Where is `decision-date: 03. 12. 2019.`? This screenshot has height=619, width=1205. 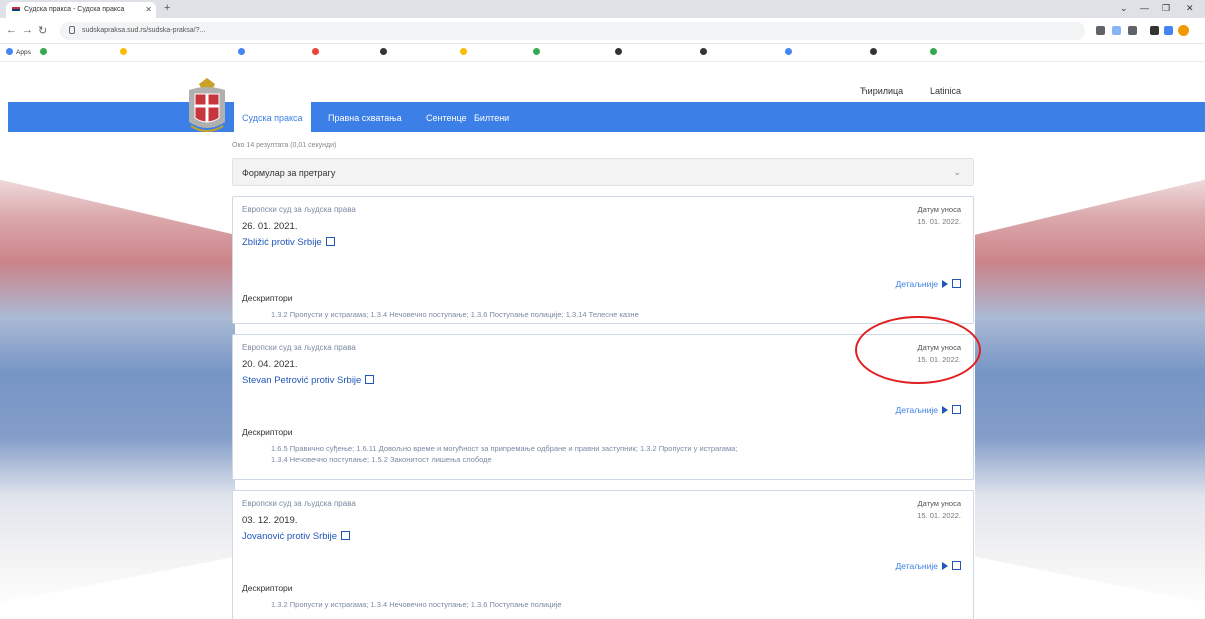
decision-date: 03. 12. 2019. is located at coordinates (270, 520).